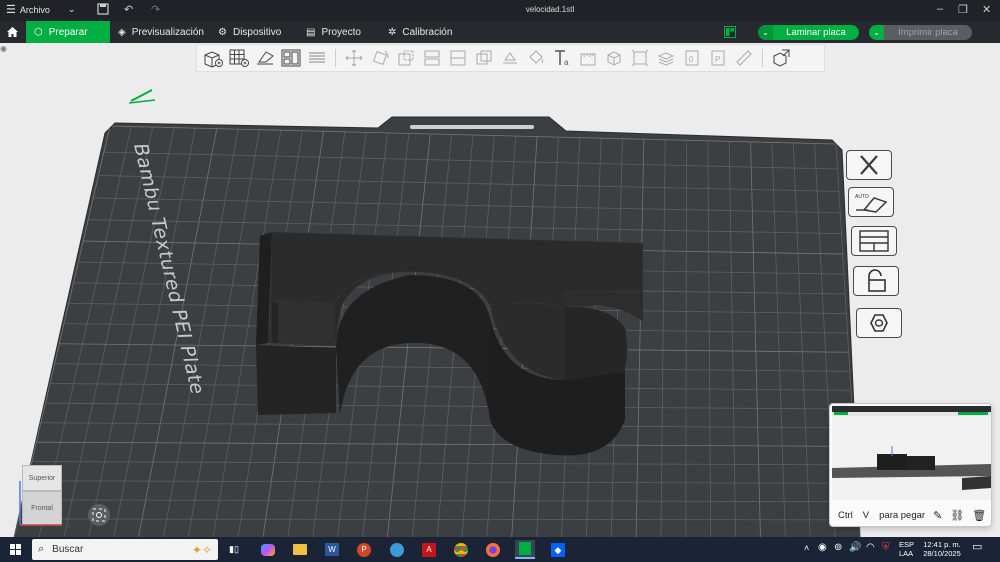 The image size is (1000, 562). What do you see at coordinates (317, 58) in the screenshot?
I see `split-plate-tool` at bounding box center [317, 58].